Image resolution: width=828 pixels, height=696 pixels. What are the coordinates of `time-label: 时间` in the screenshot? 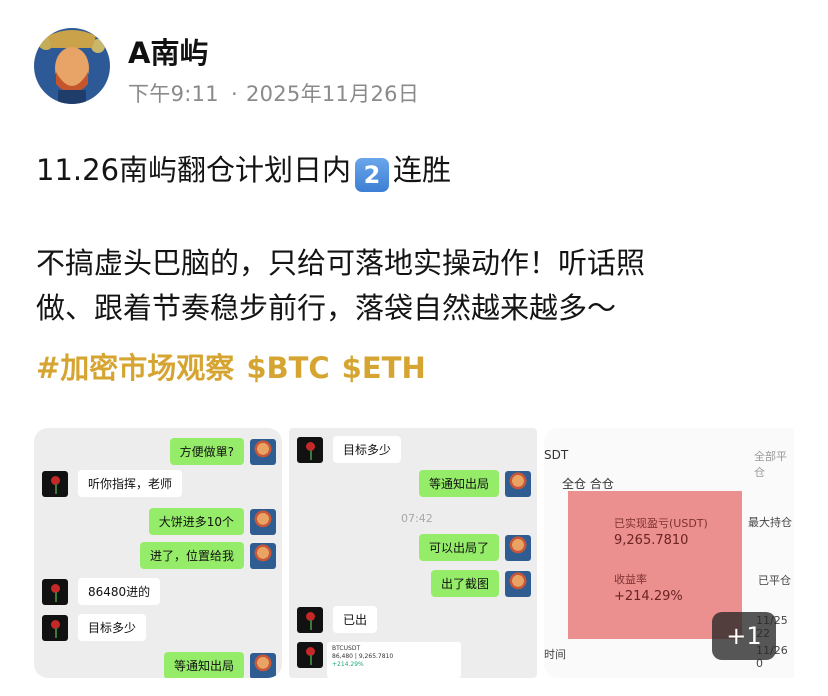 It's located at (555, 654).